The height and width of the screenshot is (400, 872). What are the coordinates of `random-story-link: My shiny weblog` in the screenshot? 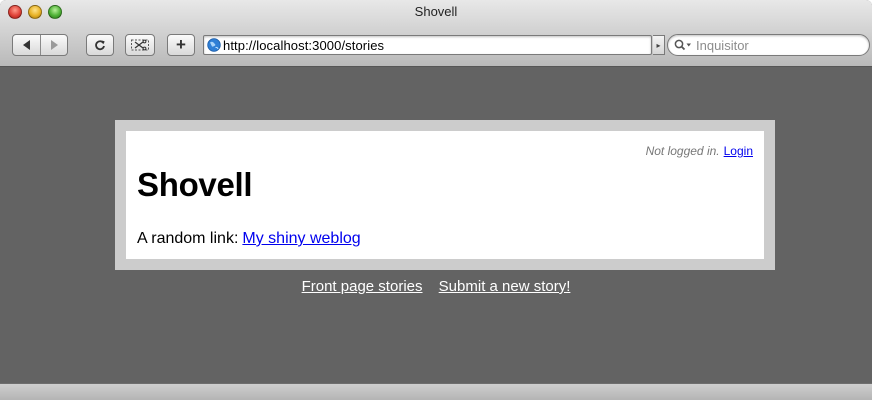 It's located at (301, 238).